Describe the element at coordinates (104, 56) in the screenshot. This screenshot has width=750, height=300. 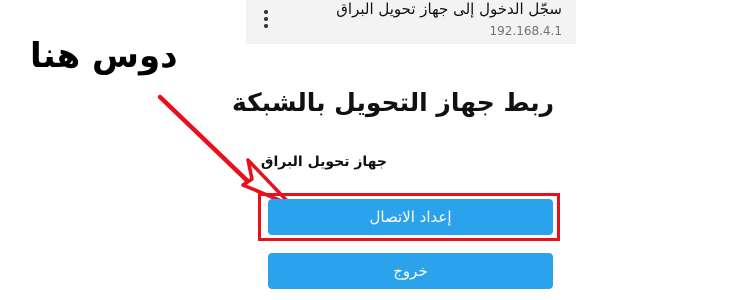
I see `annotation-label: دوس هنا` at that location.